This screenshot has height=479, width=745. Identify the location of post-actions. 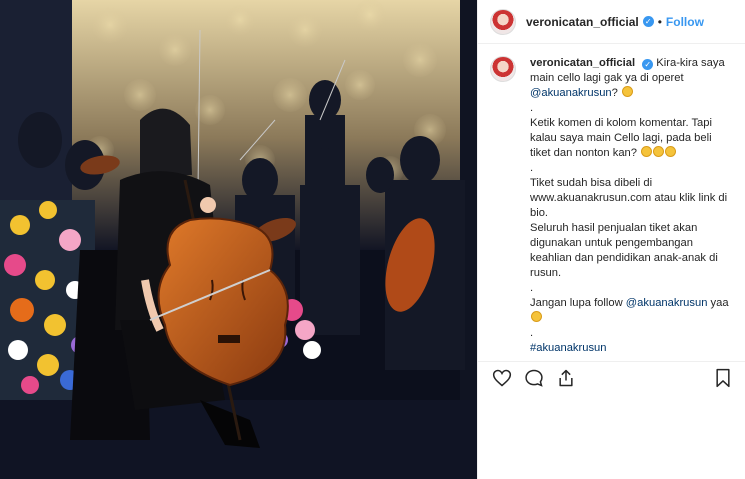
(612, 380).